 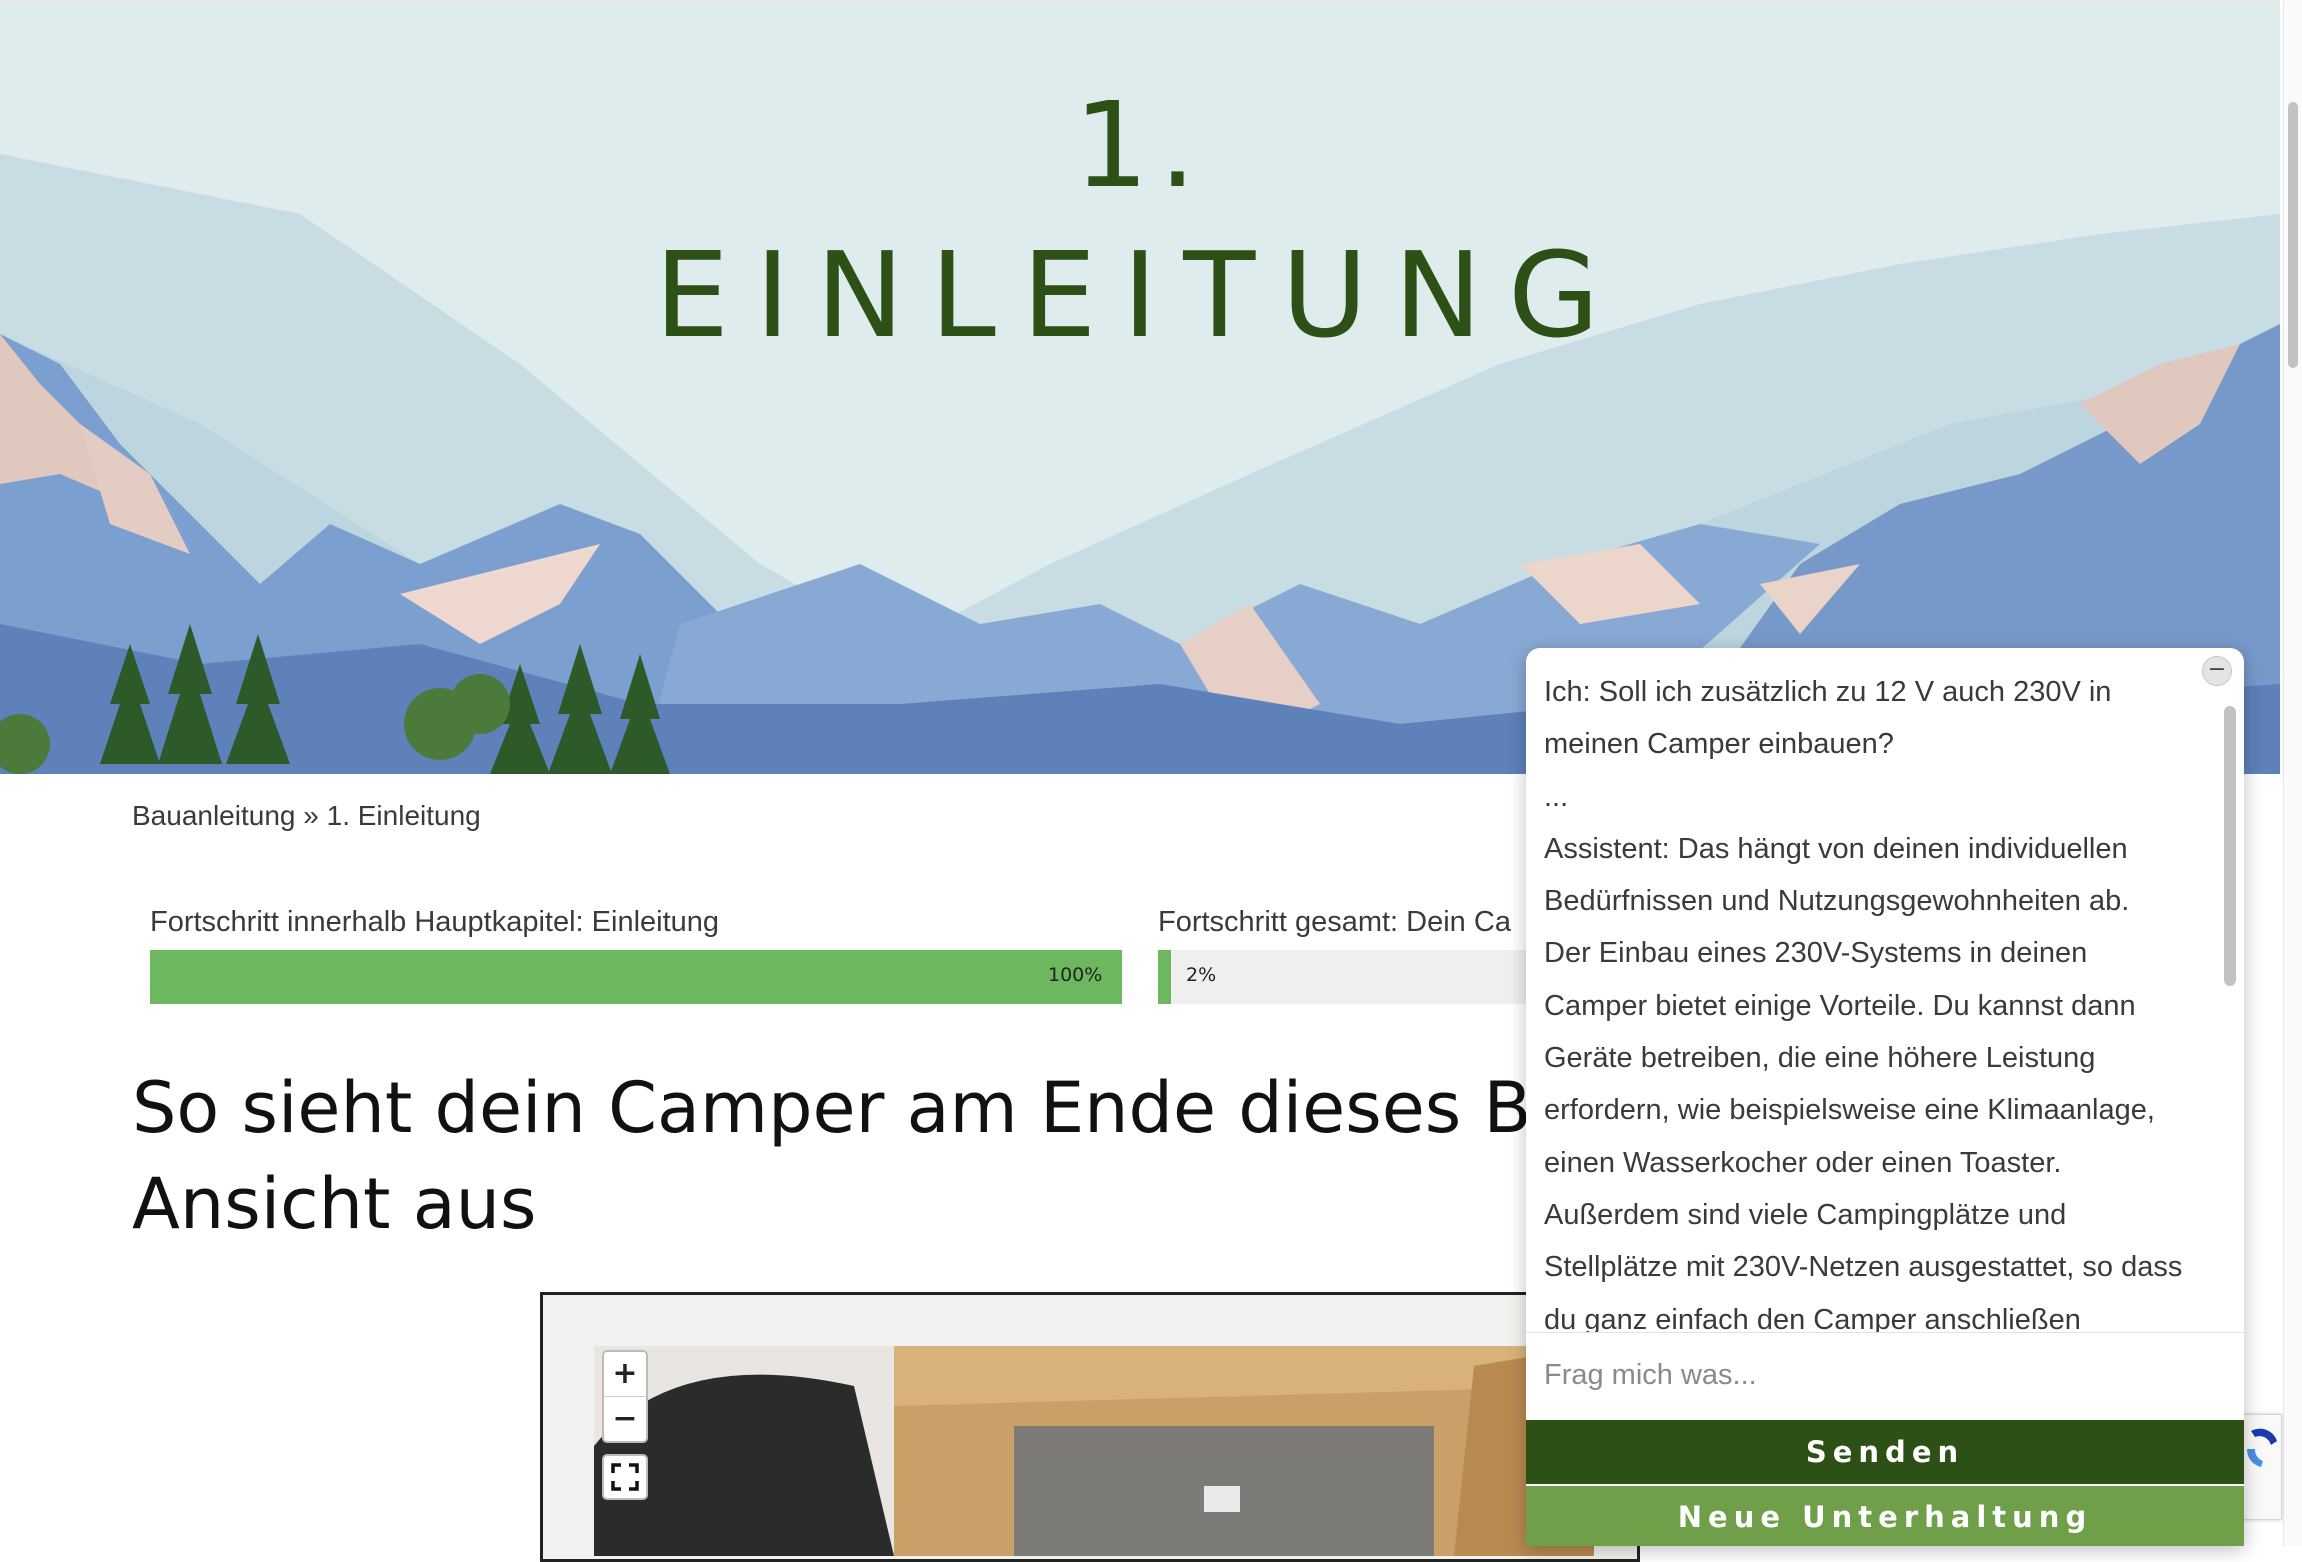 I want to click on camper-interior-image, so click(x=1094, y=1451).